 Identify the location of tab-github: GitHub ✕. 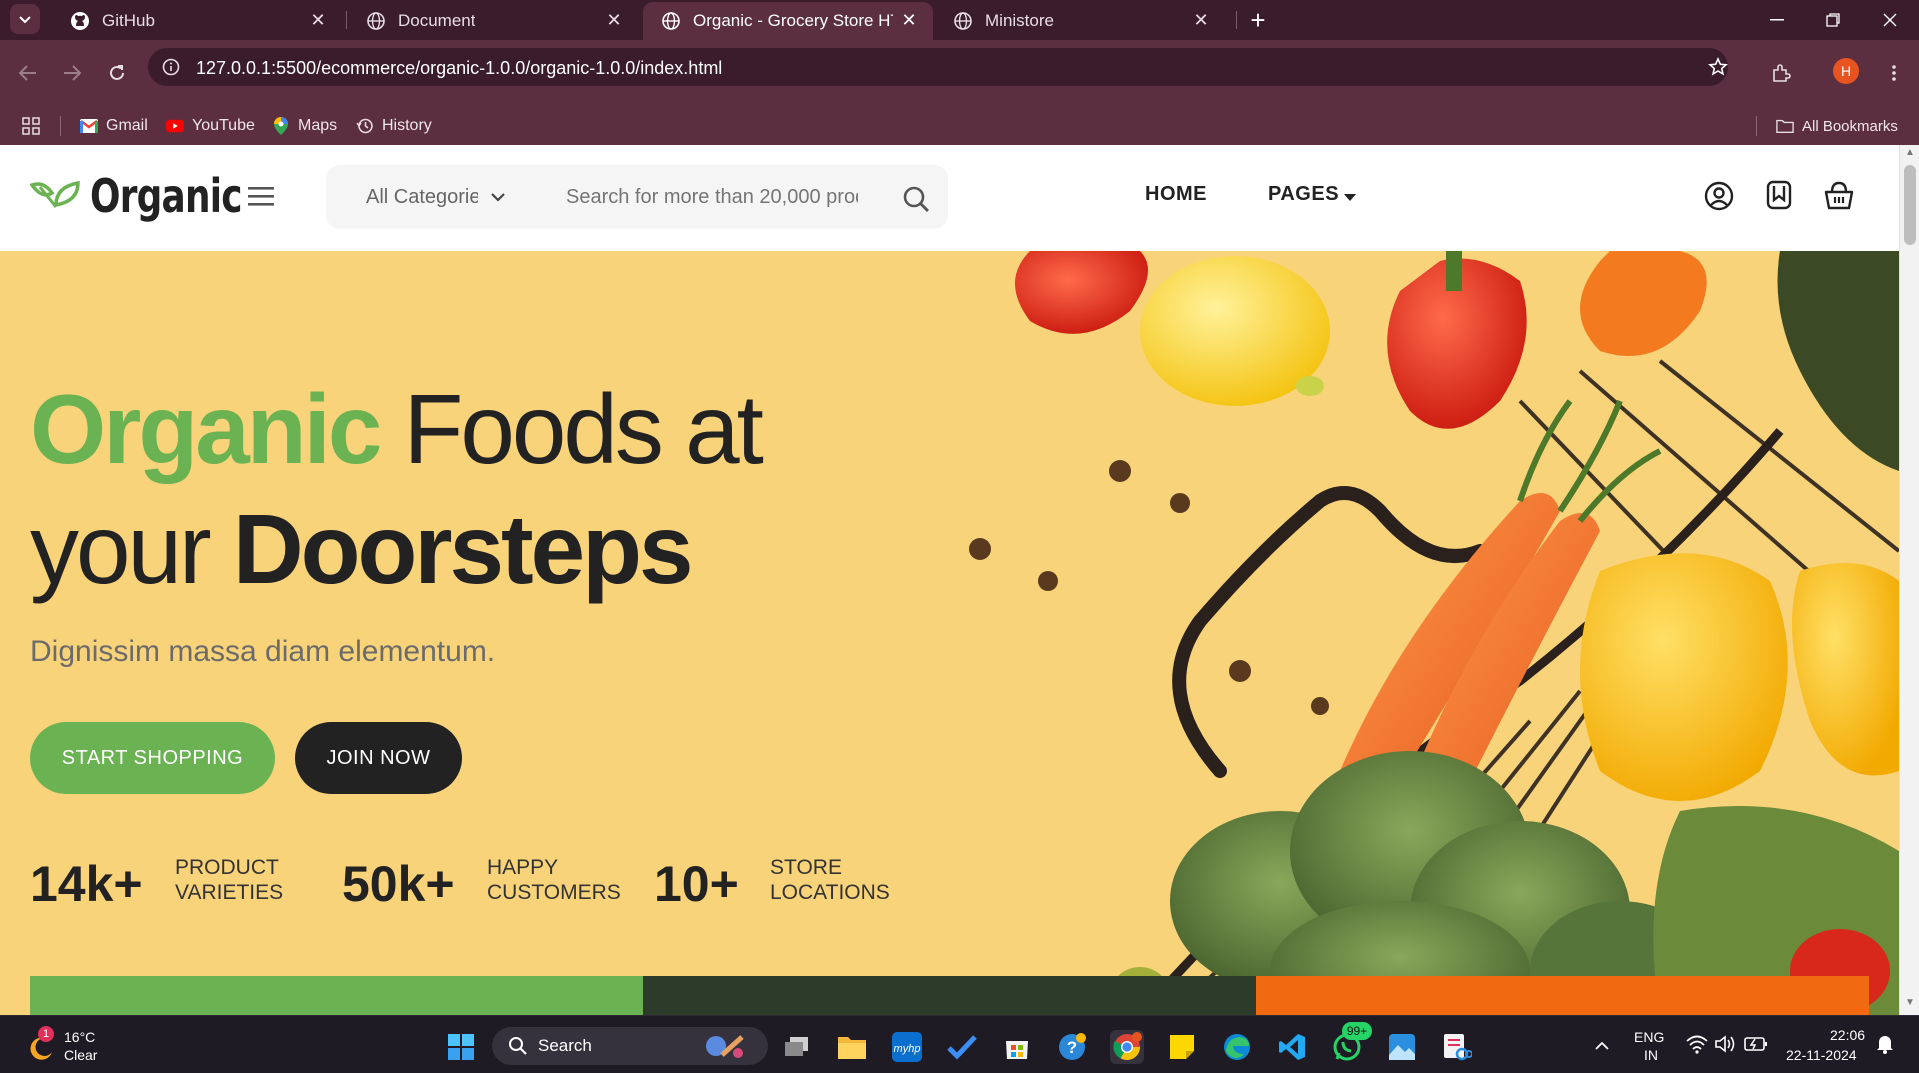
(197, 21).